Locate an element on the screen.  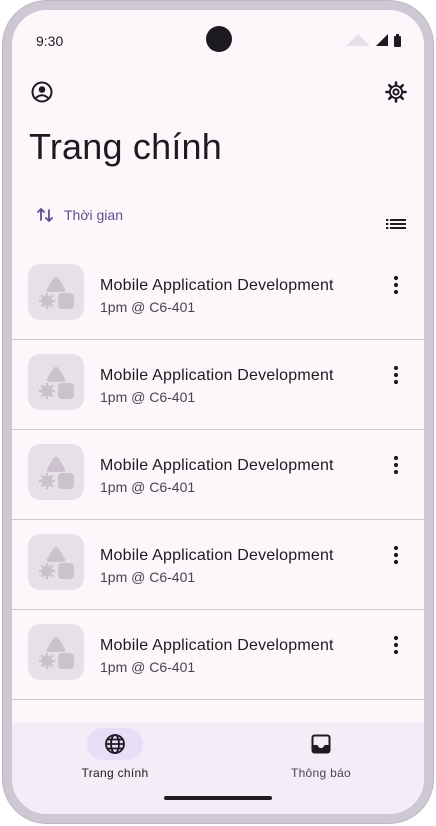
inbox-icon is located at coordinates (321, 744).